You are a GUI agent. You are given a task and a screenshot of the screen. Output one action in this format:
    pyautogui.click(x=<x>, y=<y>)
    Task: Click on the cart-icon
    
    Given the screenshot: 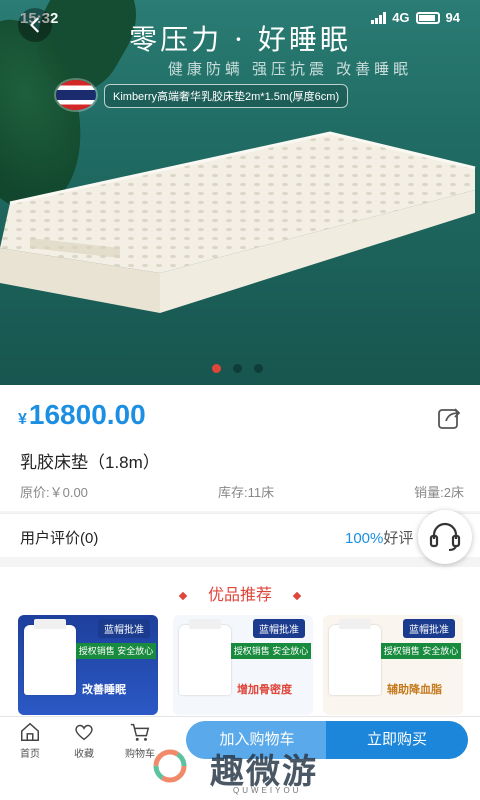 What is the action you would take?
    pyautogui.click(x=140, y=732)
    